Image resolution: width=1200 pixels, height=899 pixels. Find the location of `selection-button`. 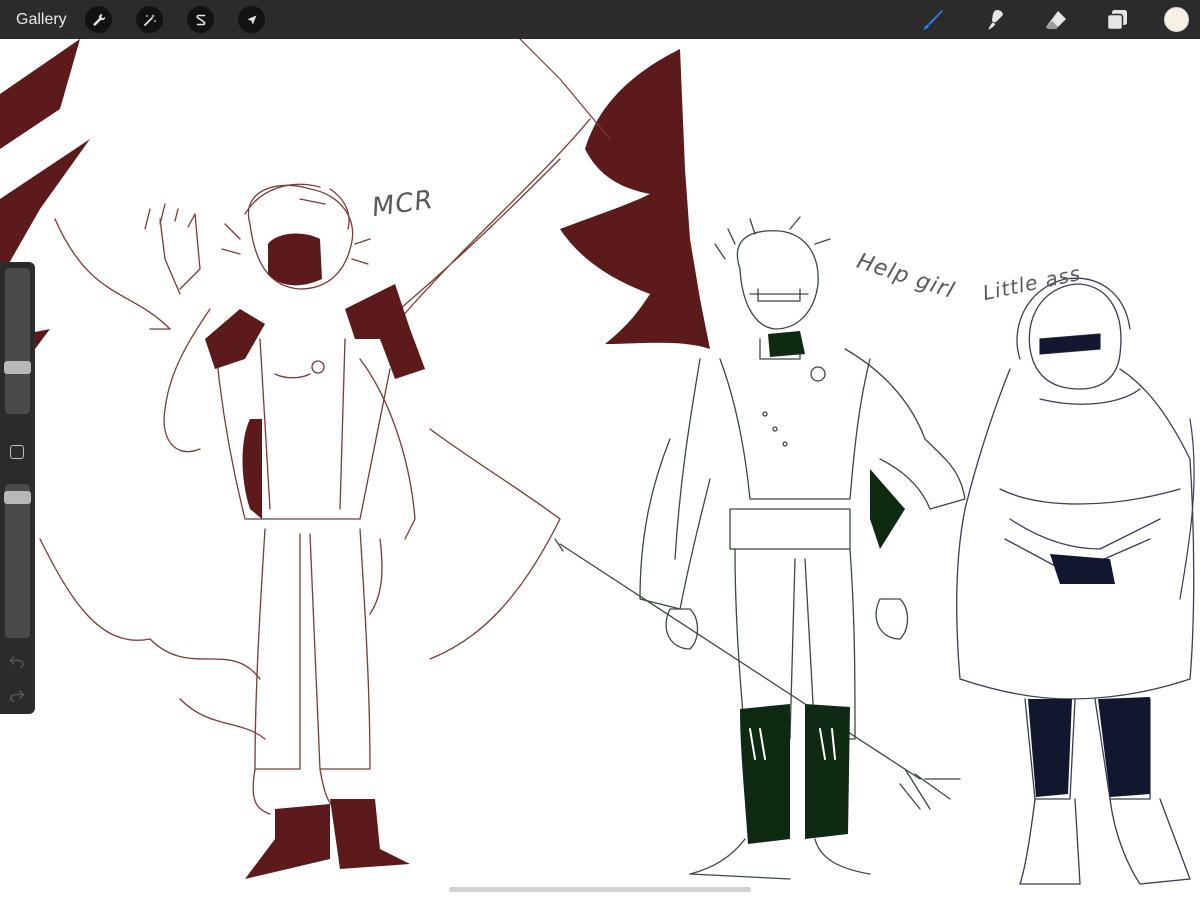

selection-button is located at coordinates (200, 19).